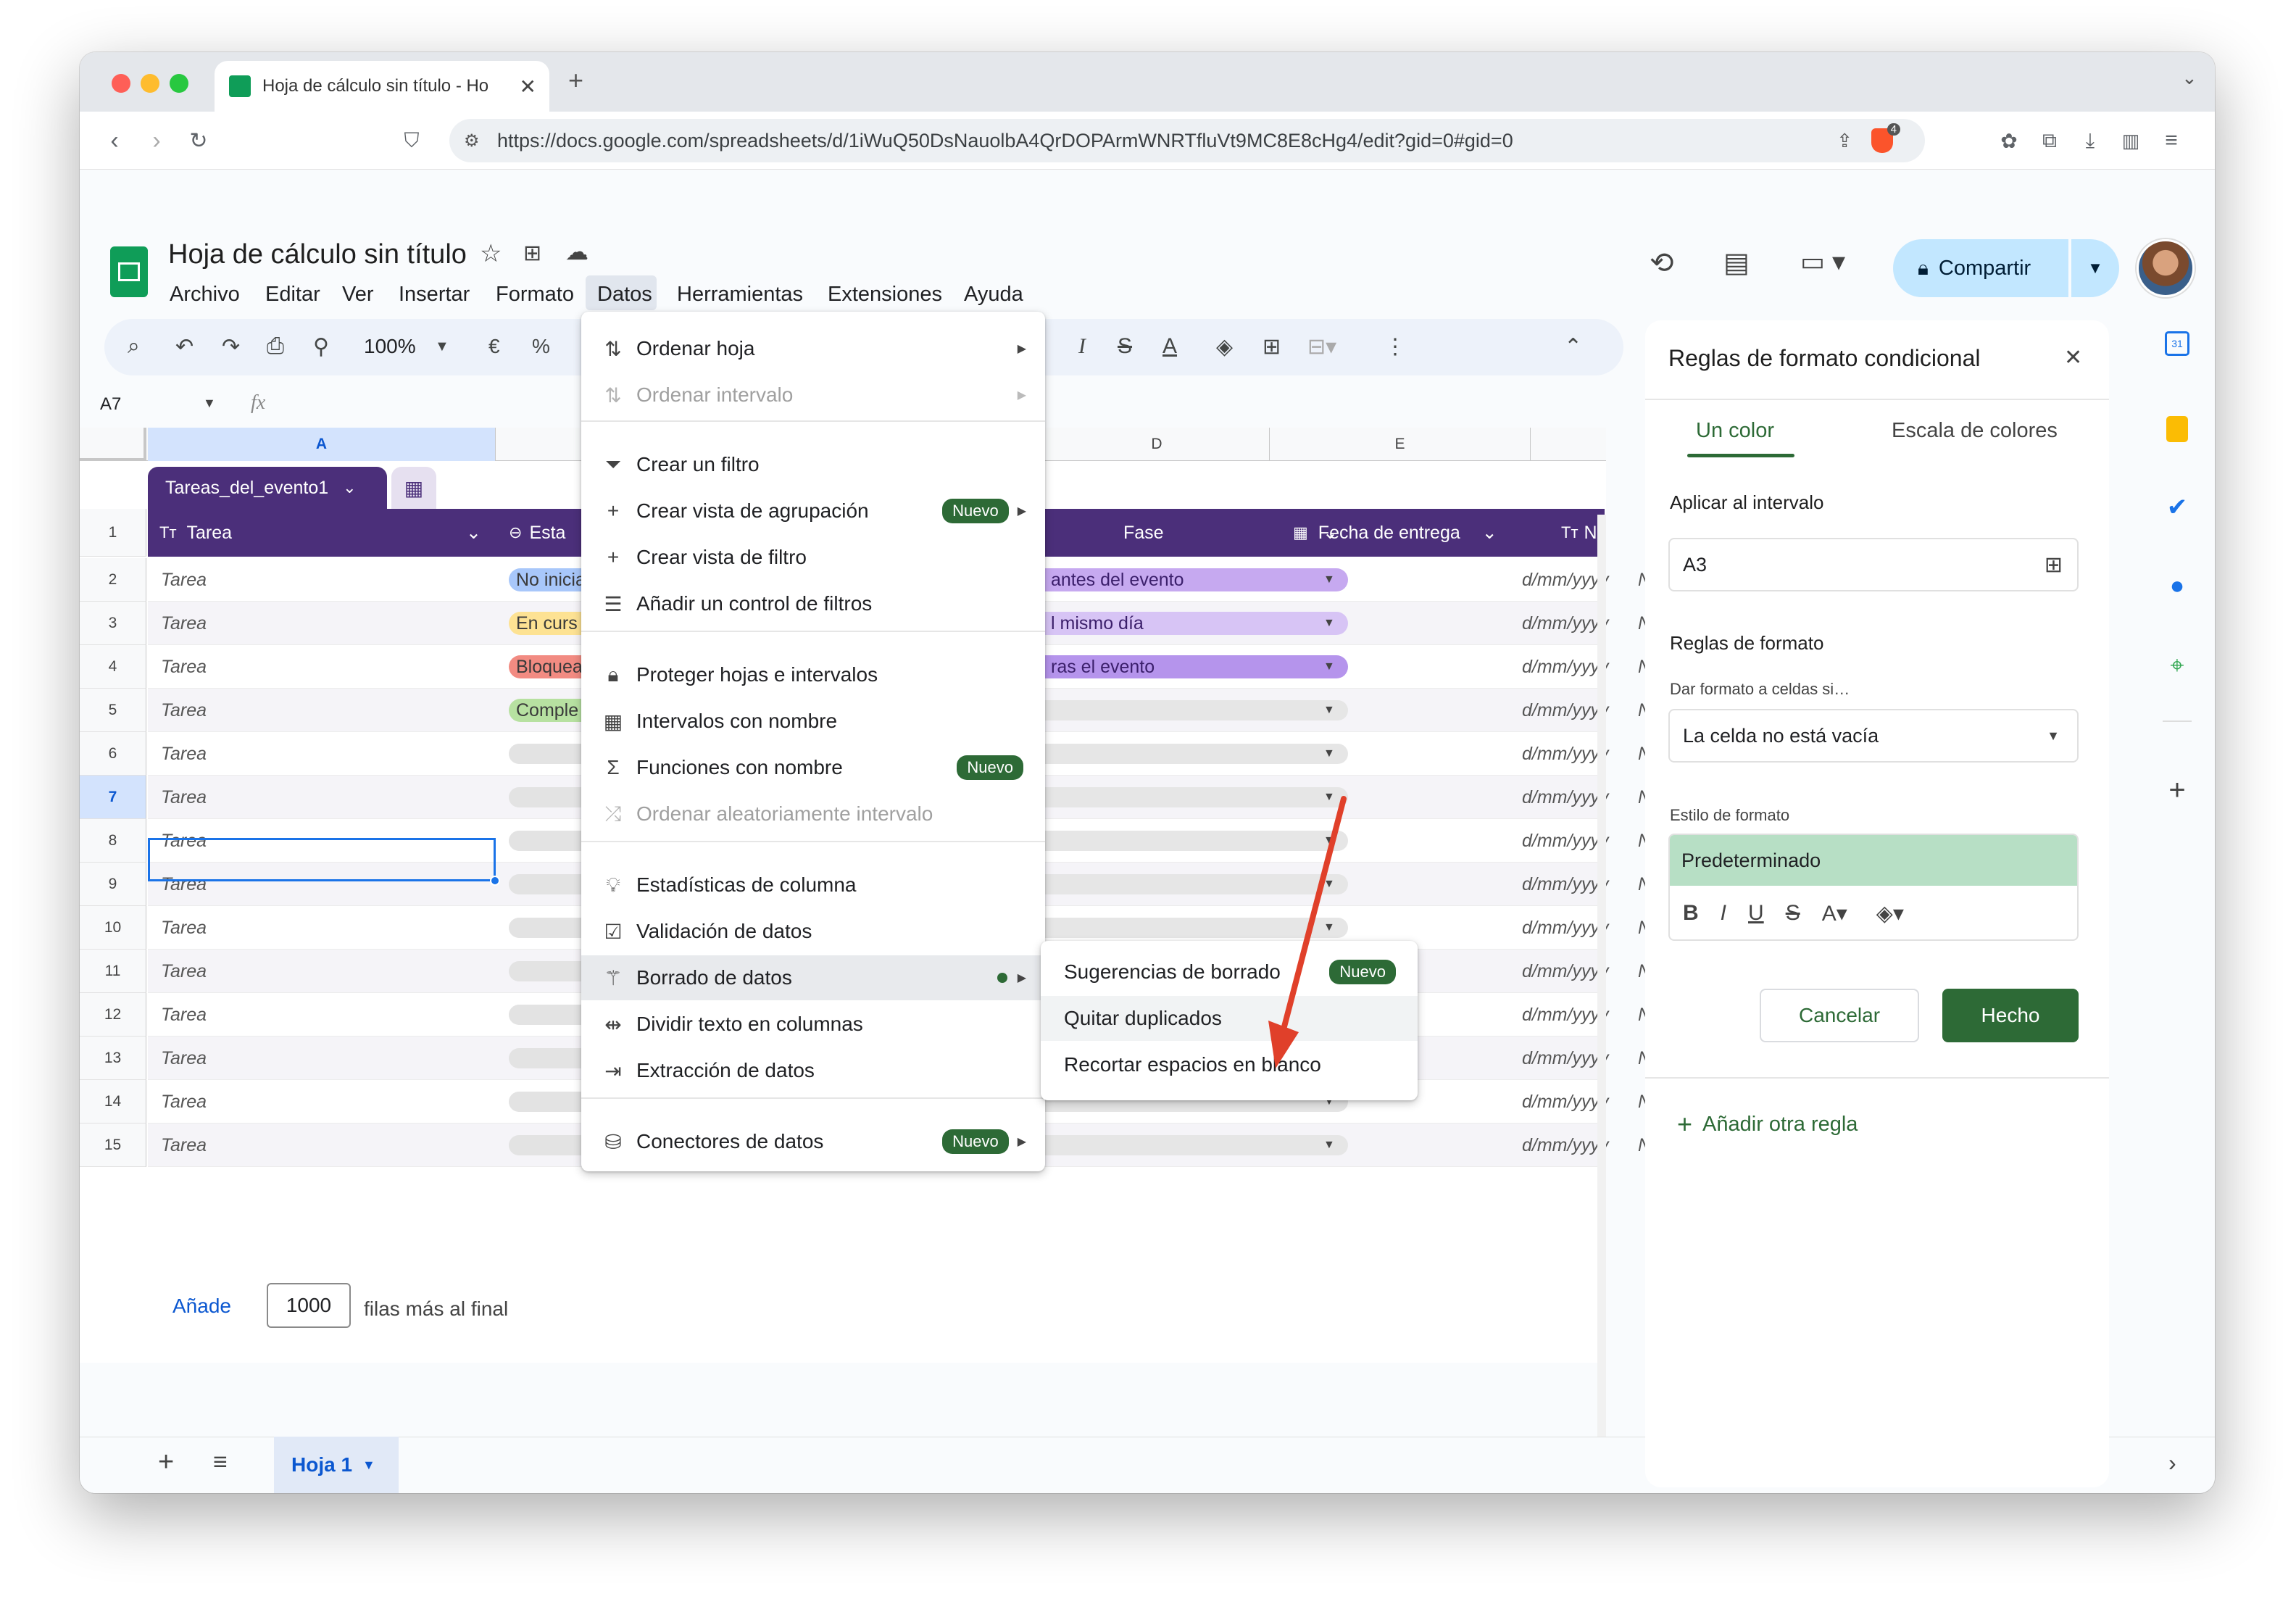  What do you see at coordinates (993, 295) in the screenshot?
I see `menu-ayuda: Ayuda` at bounding box center [993, 295].